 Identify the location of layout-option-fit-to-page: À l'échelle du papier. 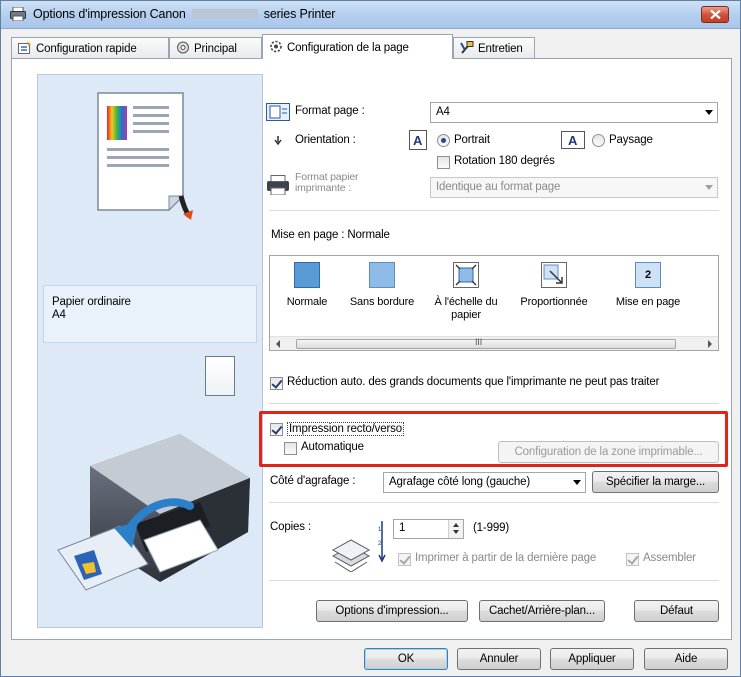
(466, 292).